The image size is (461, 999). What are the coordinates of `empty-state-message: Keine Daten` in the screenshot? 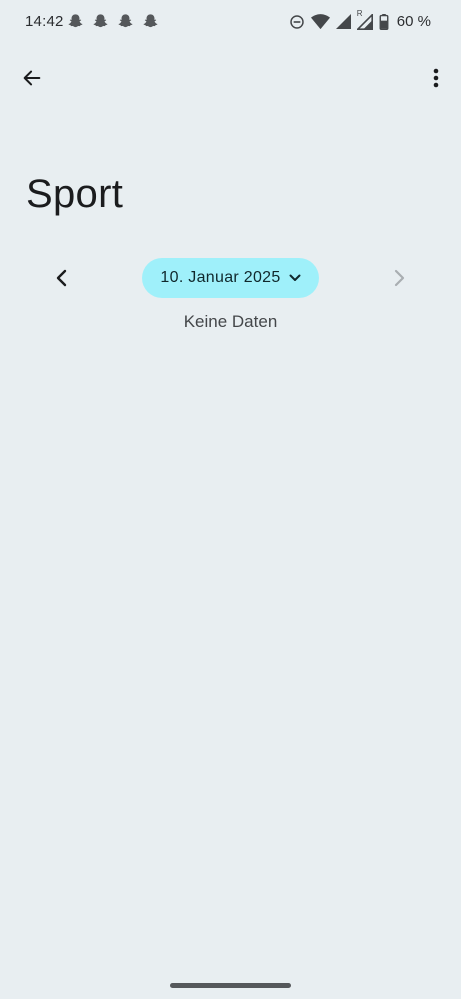 It's located at (230, 321).